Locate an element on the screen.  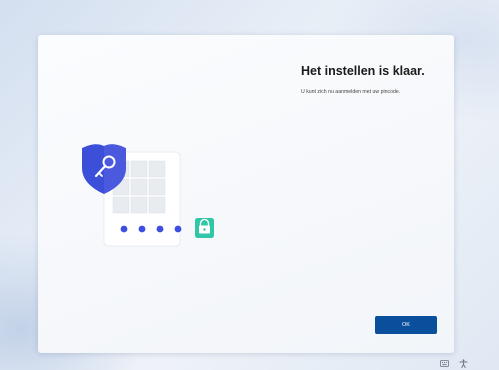
ok-button: OK is located at coordinates (406, 325).